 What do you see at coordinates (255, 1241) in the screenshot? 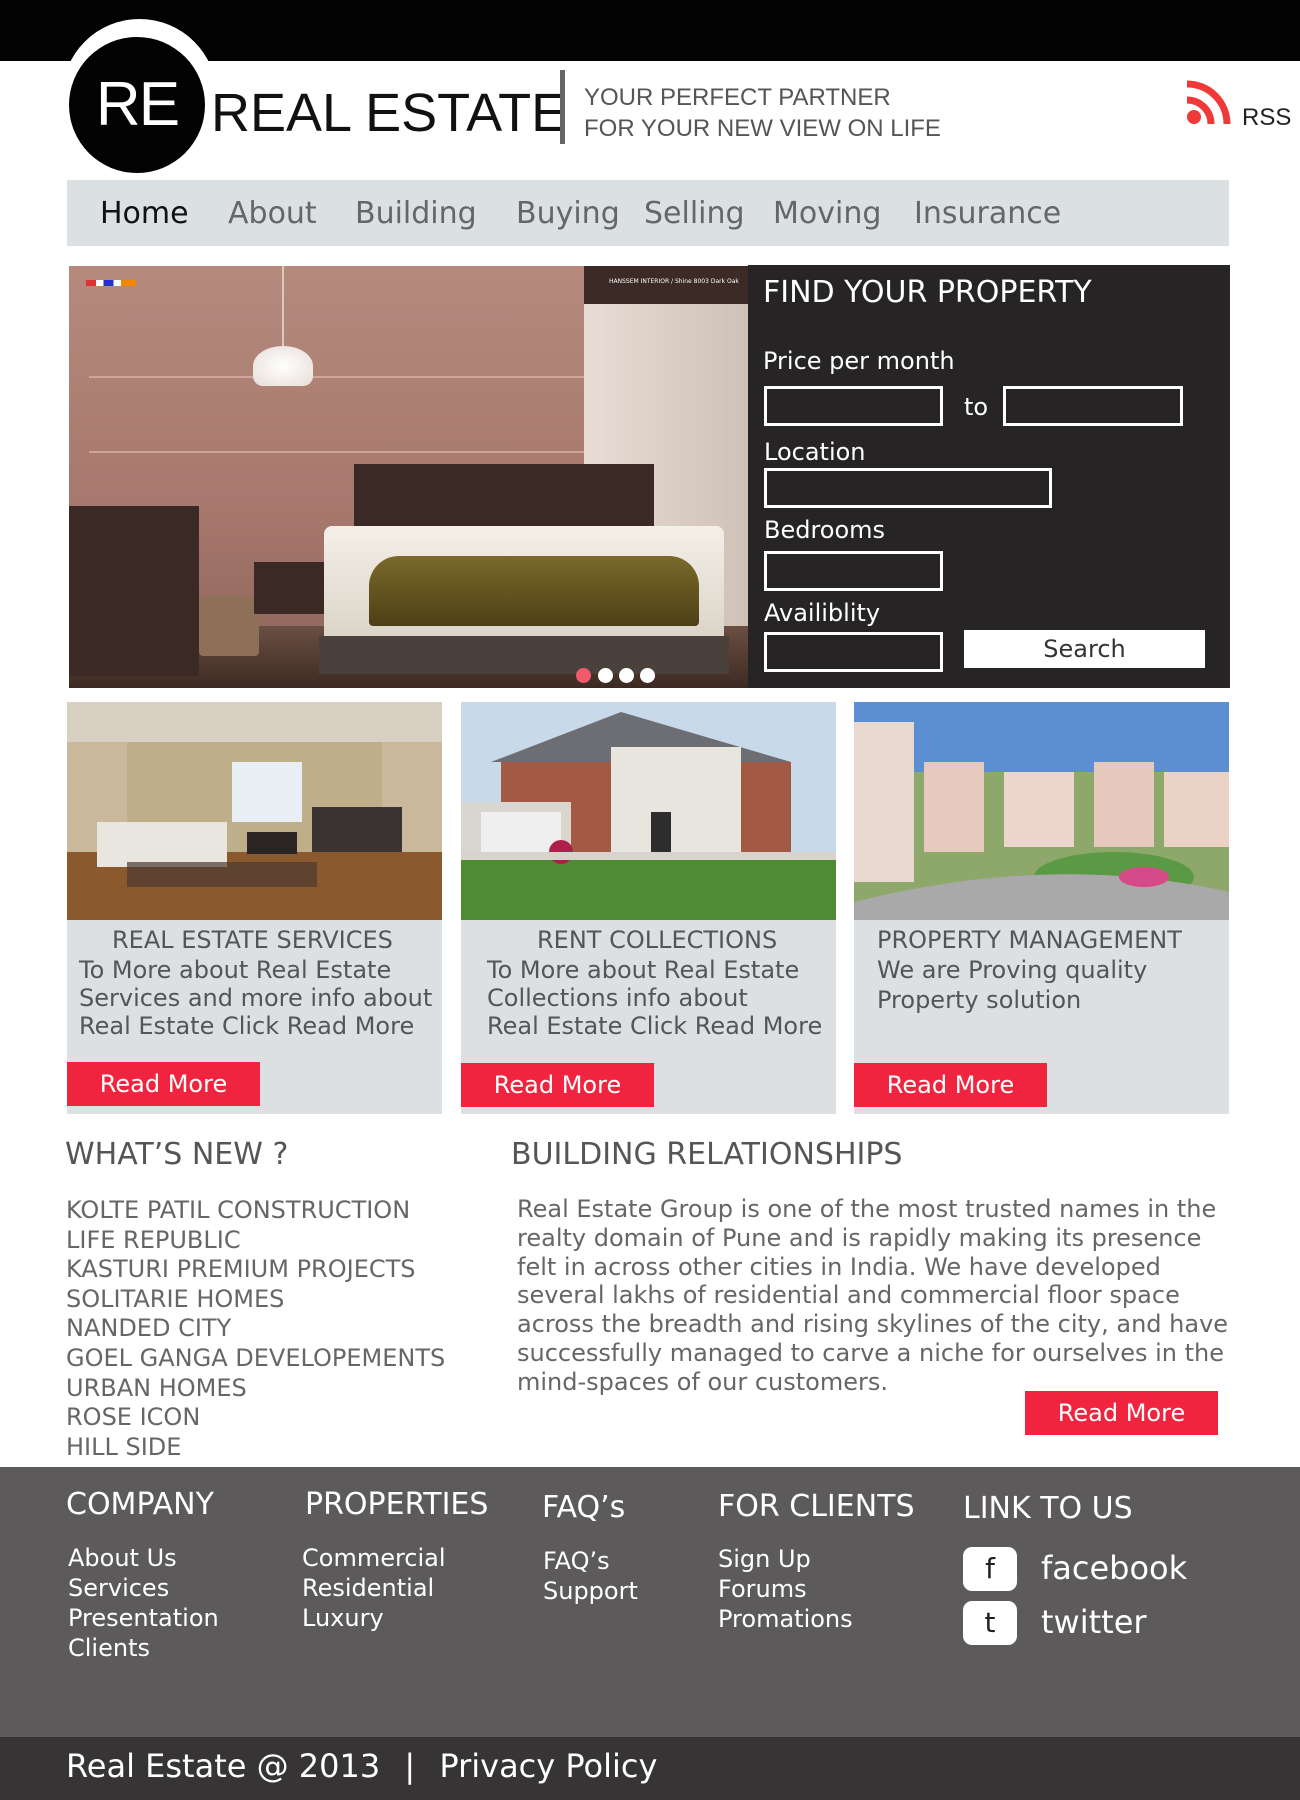
I see `news-item: LIFE REPUBLIC` at bounding box center [255, 1241].